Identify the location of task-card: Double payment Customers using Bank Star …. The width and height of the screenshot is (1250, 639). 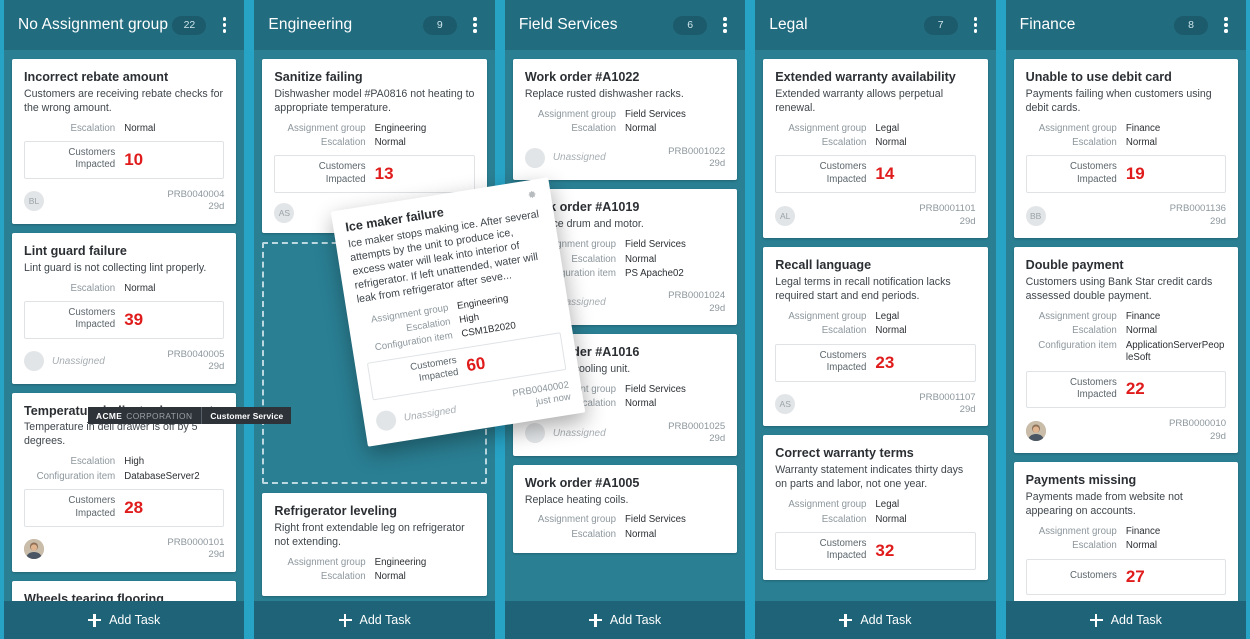
(1126, 350).